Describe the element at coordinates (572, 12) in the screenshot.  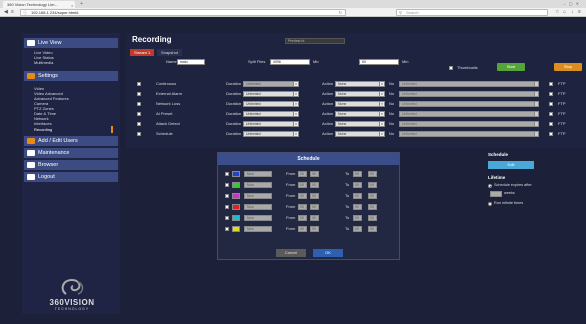
I see `download-icon: ↓` at that location.